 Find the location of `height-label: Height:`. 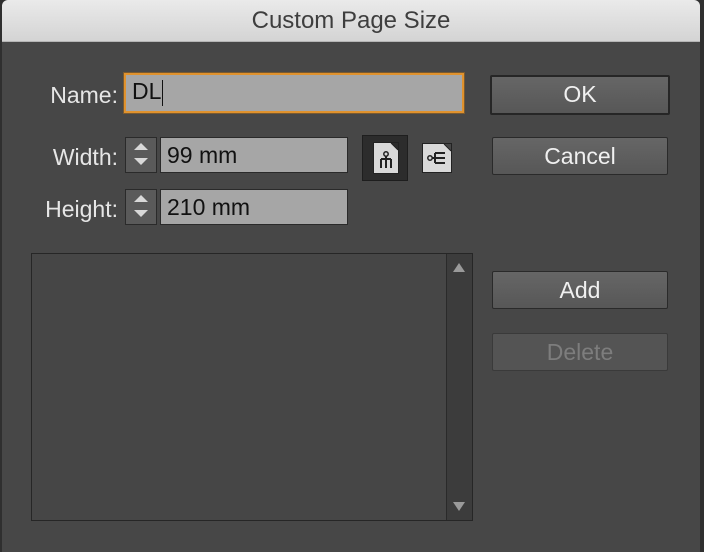

height-label: Height: is located at coordinates (81, 209).